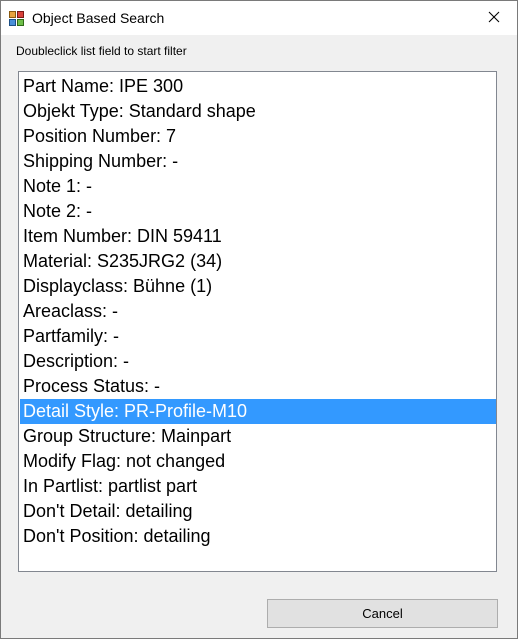 This screenshot has height=639, width=518. Describe the element at coordinates (258, 311) in the screenshot. I see `list-item: Areaclass: -` at that location.